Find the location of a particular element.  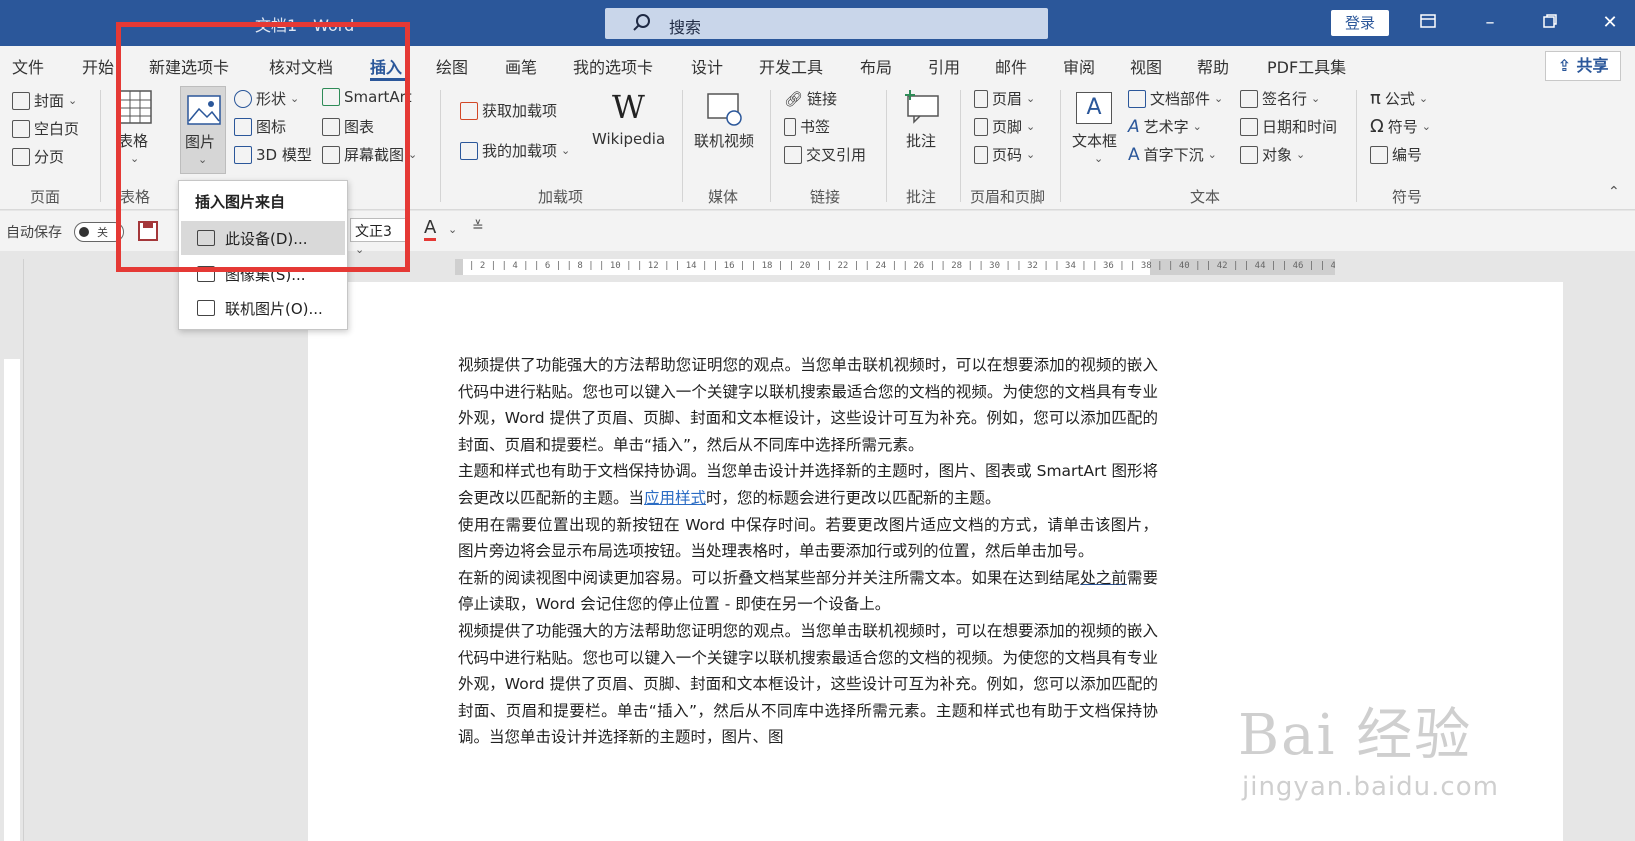

signature-line-button: 签名行 ⌄ is located at coordinates (1280, 98).